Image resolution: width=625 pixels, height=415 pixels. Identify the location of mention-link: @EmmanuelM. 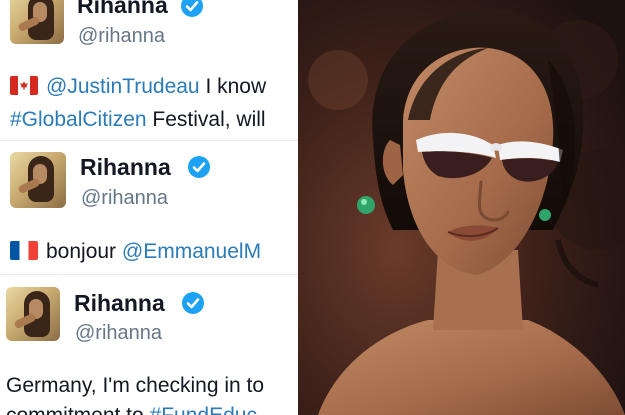
(191, 251).